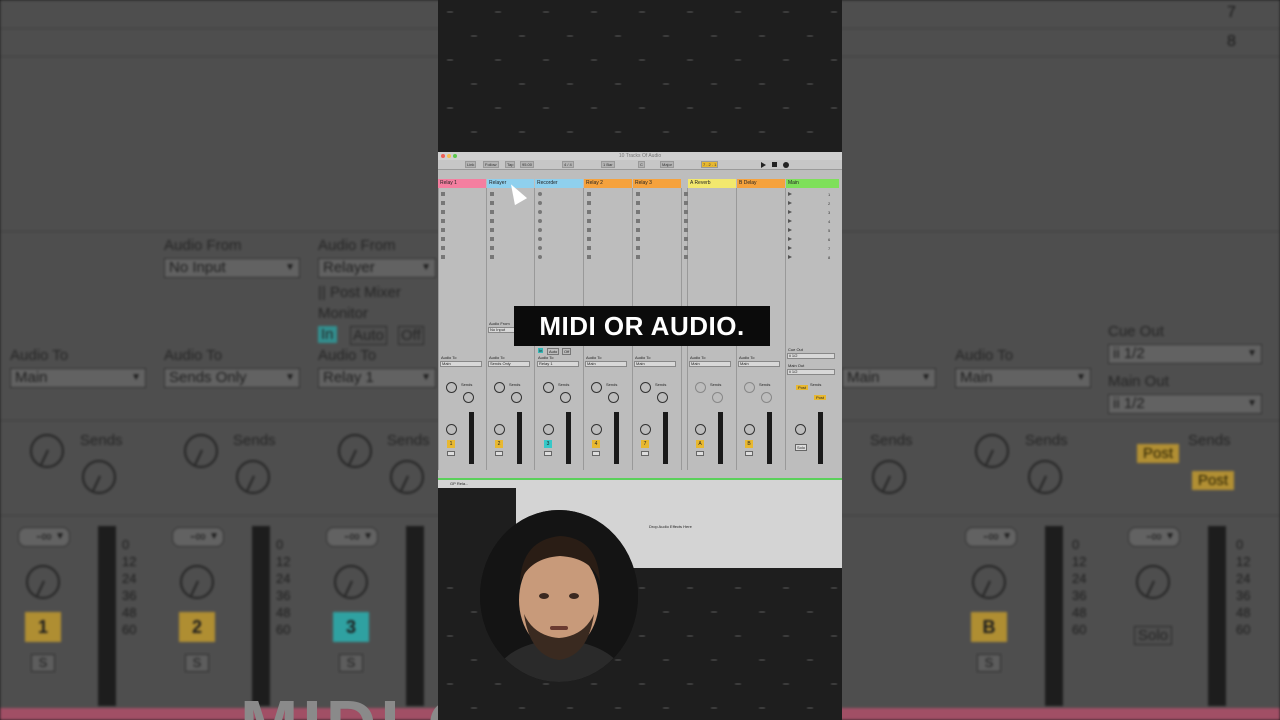 The image size is (1280, 720). What do you see at coordinates (491, 164) in the screenshot?
I see `follow-button: Follow` at bounding box center [491, 164].